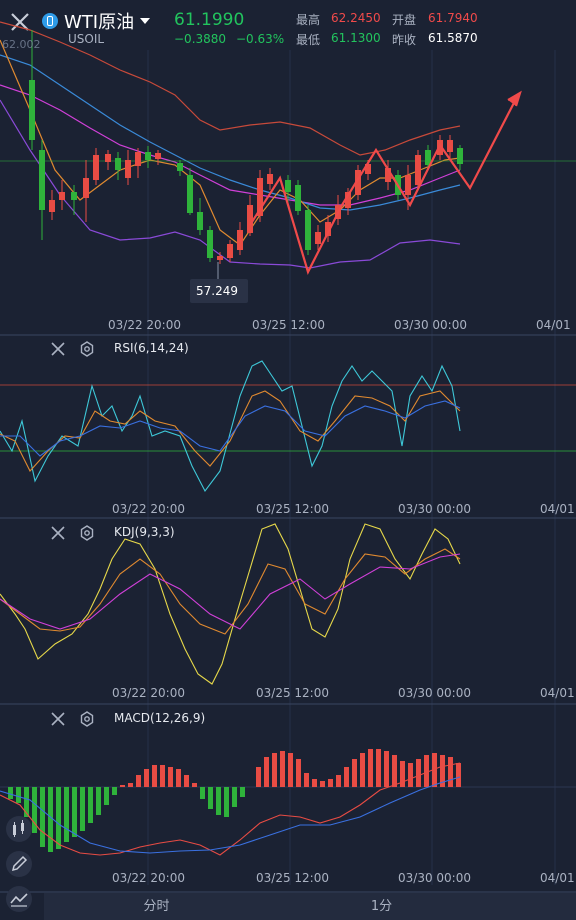 The image size is (576, 920). Describe the element at coordinates (288, 325) in the screenshot. I see `main-x-tick-2: 03/25 12:00` at that location.